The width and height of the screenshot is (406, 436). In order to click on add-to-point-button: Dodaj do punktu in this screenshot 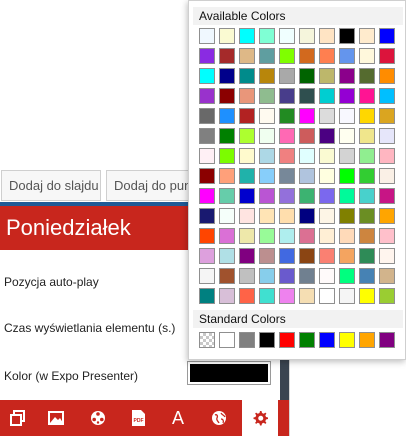, I will do `click(151, 185)`.